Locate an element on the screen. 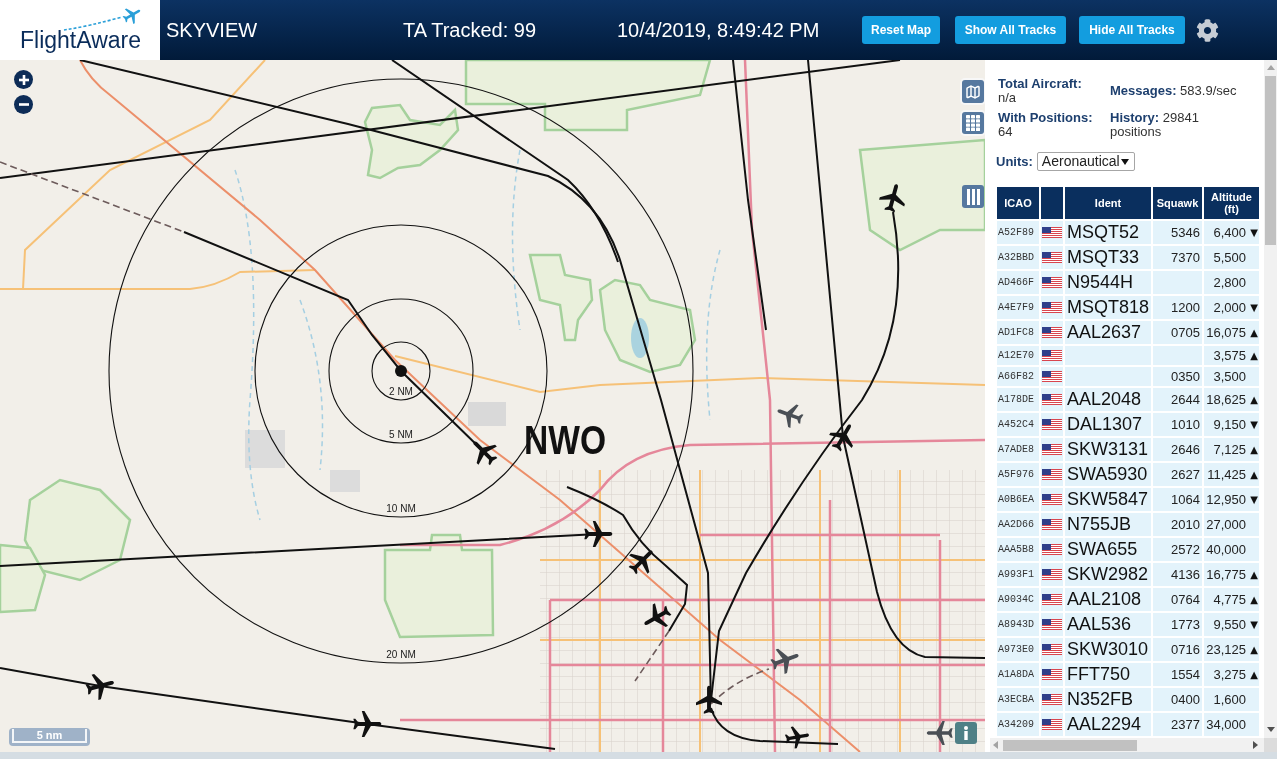 The image size is (1277, 759). table-cell: 2010 is located at coordinates (1177, 524).